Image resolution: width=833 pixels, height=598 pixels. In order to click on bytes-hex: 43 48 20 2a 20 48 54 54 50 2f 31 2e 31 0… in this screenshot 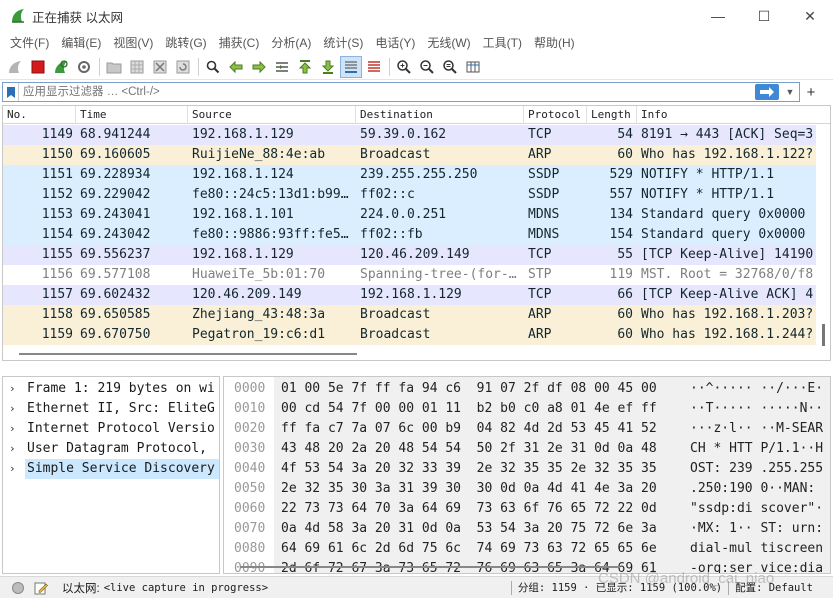, I will do `click(469, 449)`.